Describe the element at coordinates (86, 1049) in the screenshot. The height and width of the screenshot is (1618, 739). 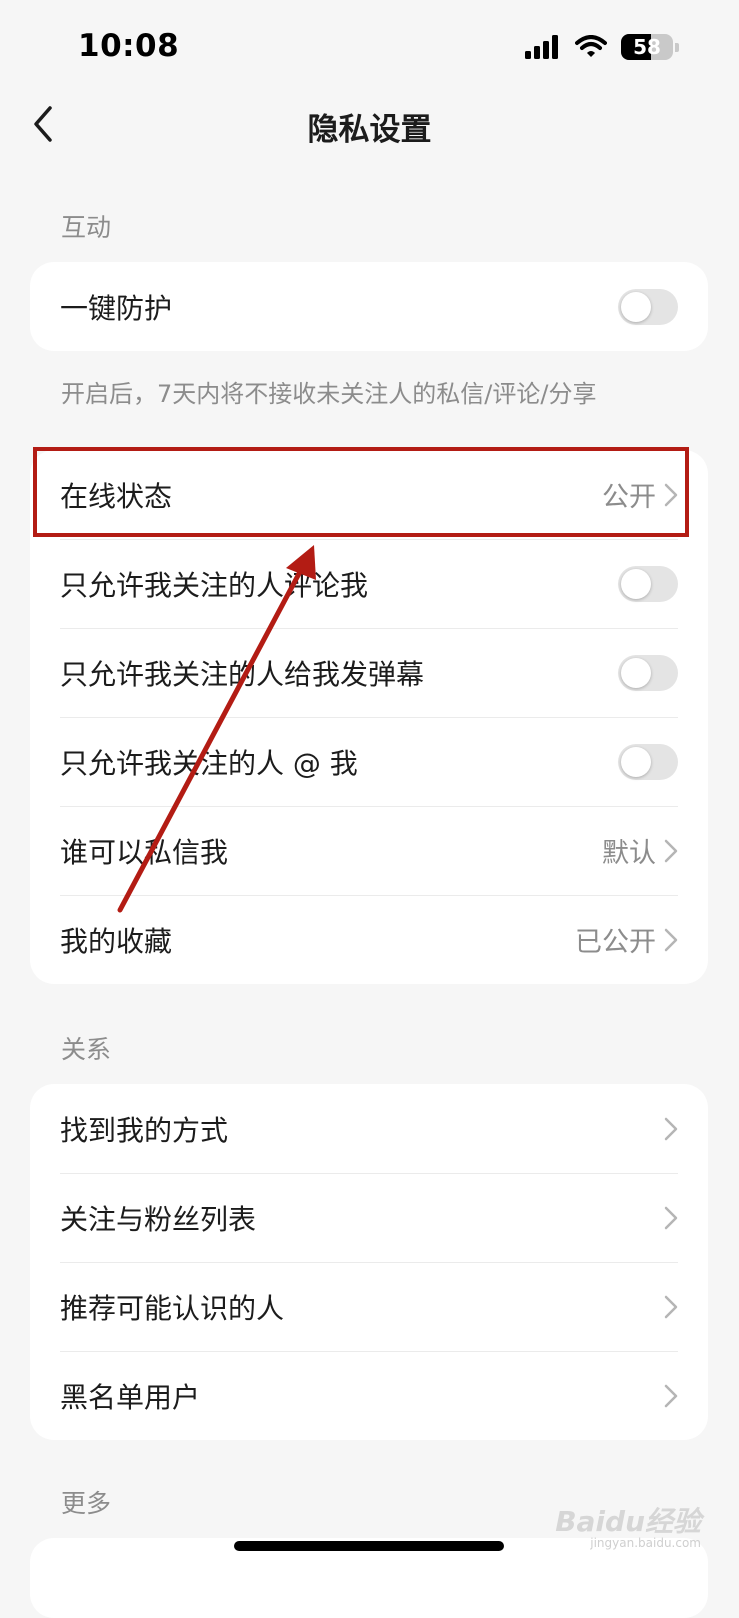
I see `section-label-relations: 关系` at that location.